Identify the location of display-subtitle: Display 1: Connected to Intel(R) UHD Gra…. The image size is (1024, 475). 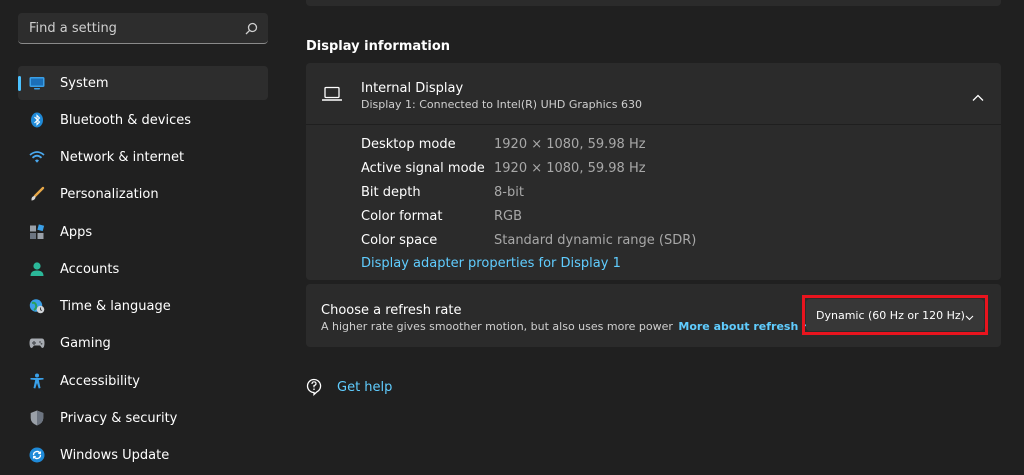
(501, 104).